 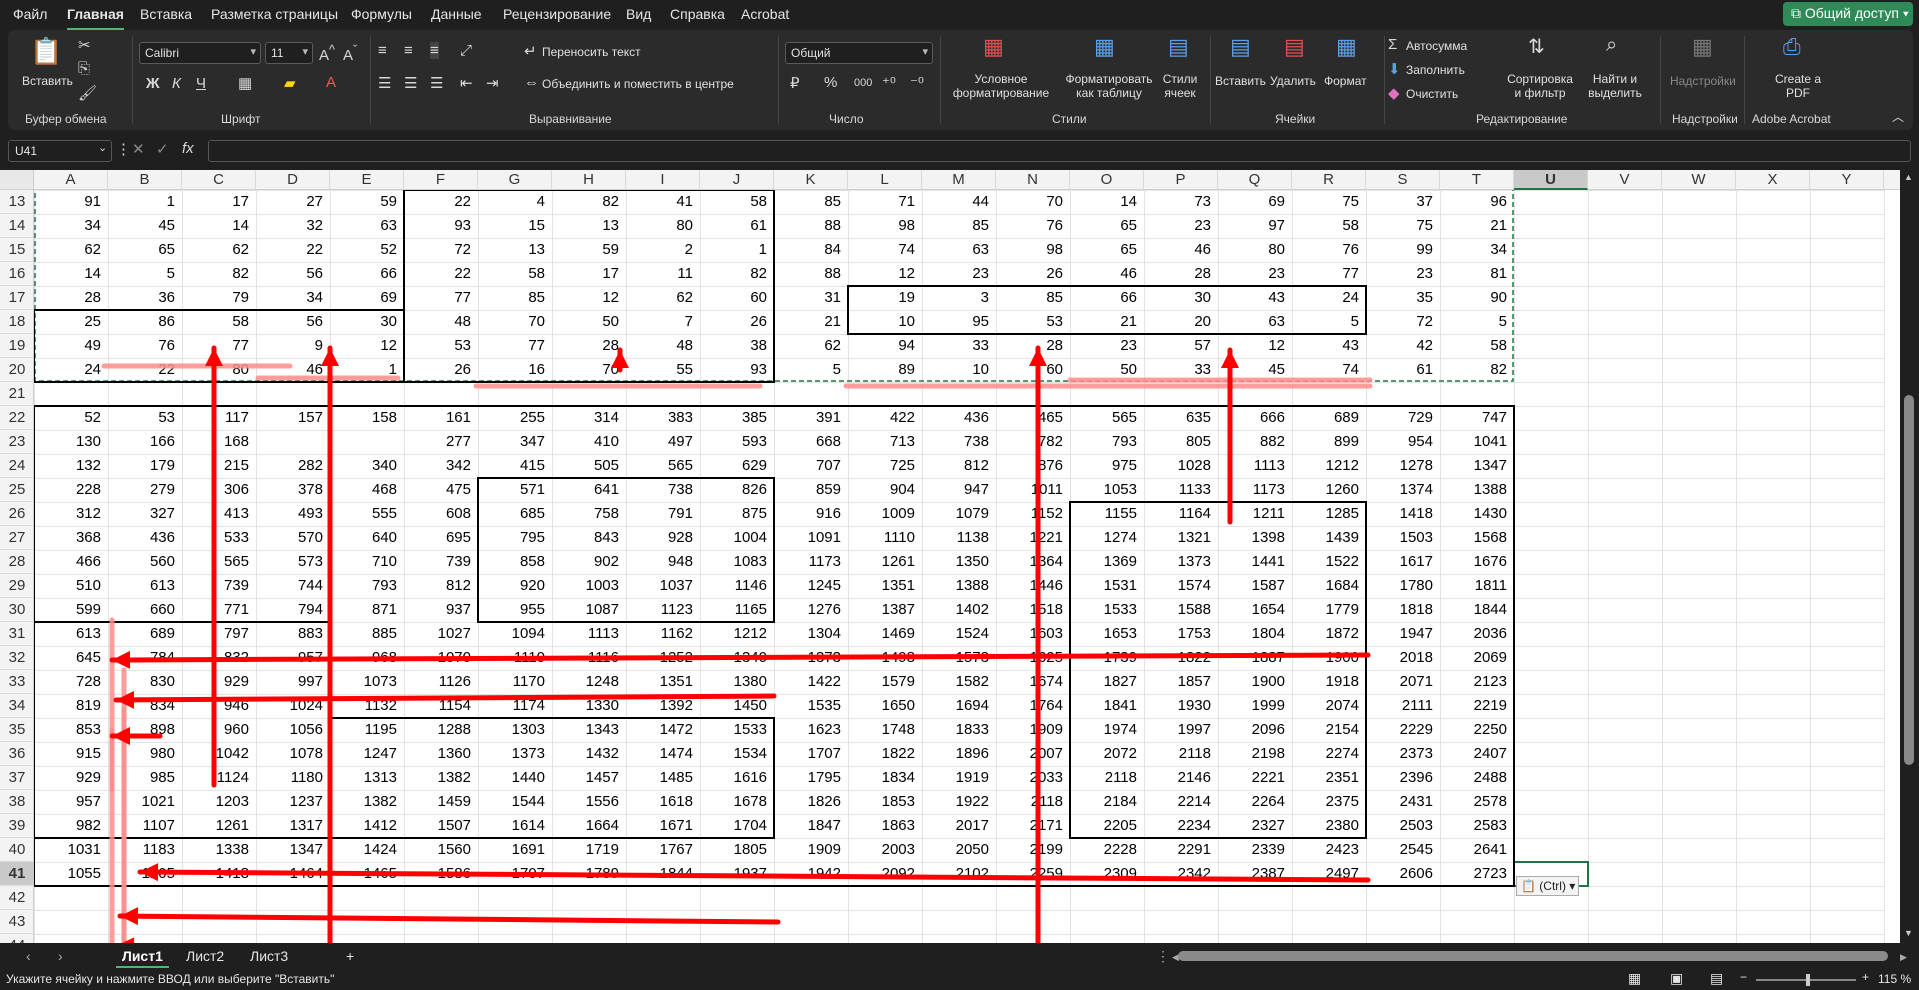 What do you see at coordinates (60, 151) in the screenshot?
I see `name-box: U41` at bounding box center [60, 151].